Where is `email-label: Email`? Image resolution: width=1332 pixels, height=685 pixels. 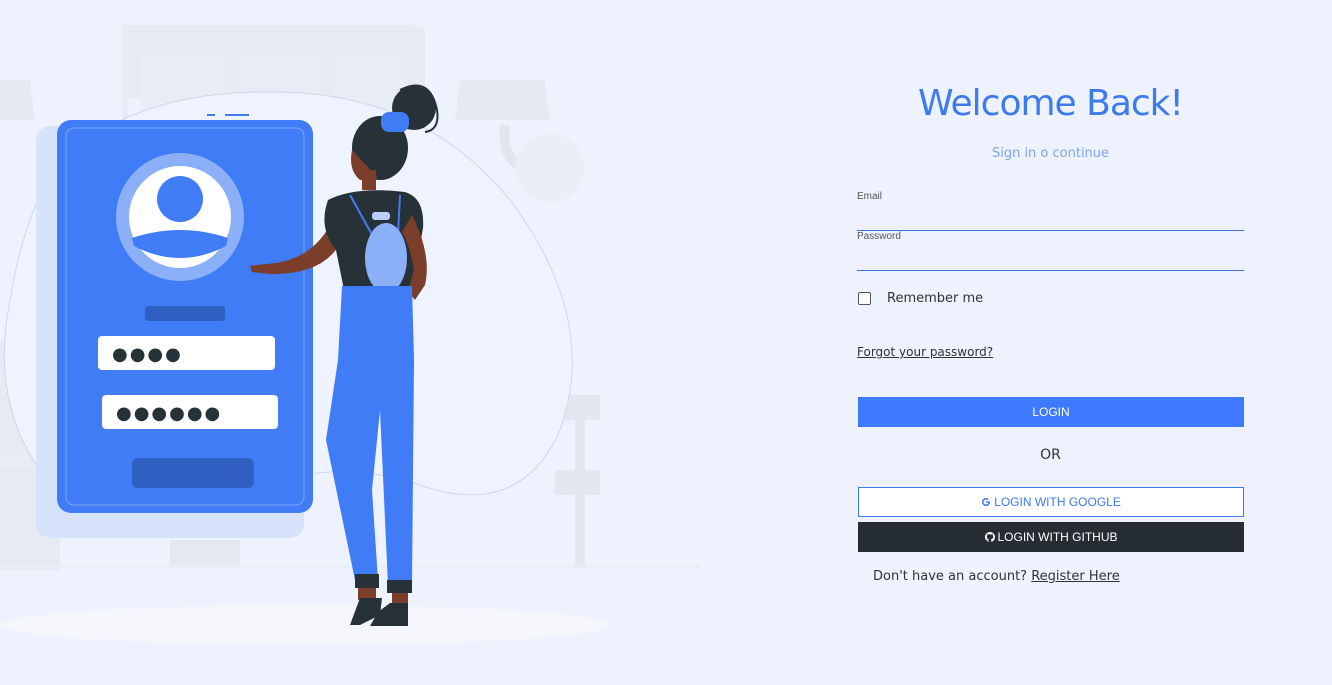
email-label: Email is located at coordinates (870, 196).